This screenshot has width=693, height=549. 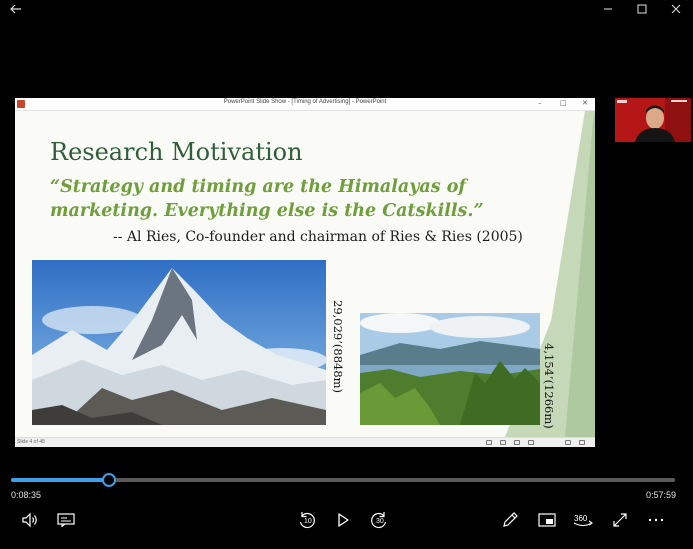 What do you see at coordinates (16, 9) in the screenshot?
I see `back-arrow-icon` at bounding box center [16, 9].